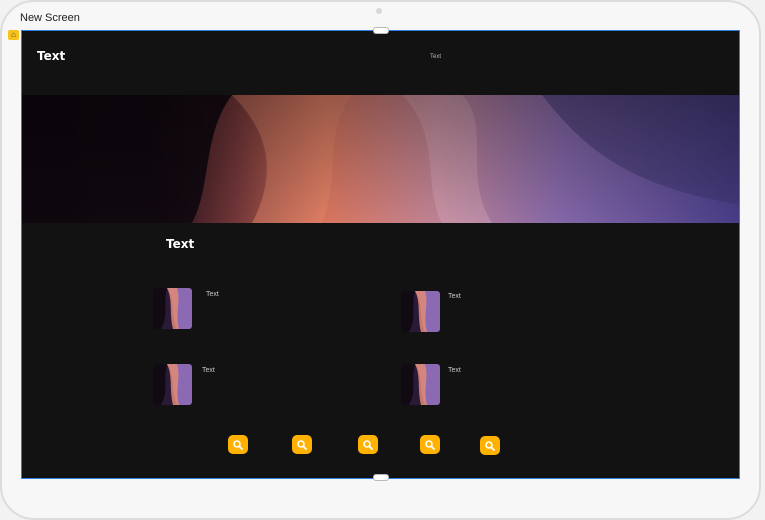 The width and height of the screenshot is (765, 520). I want to click on camera-dot, so click(379, 11).